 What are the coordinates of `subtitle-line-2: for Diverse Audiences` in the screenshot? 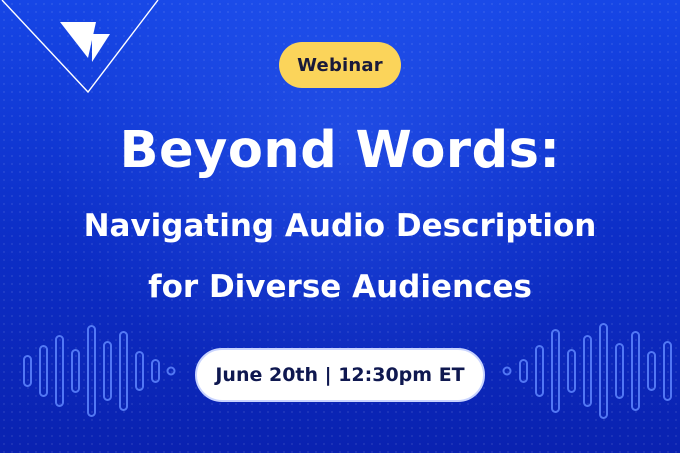 It's located at (340, 287).